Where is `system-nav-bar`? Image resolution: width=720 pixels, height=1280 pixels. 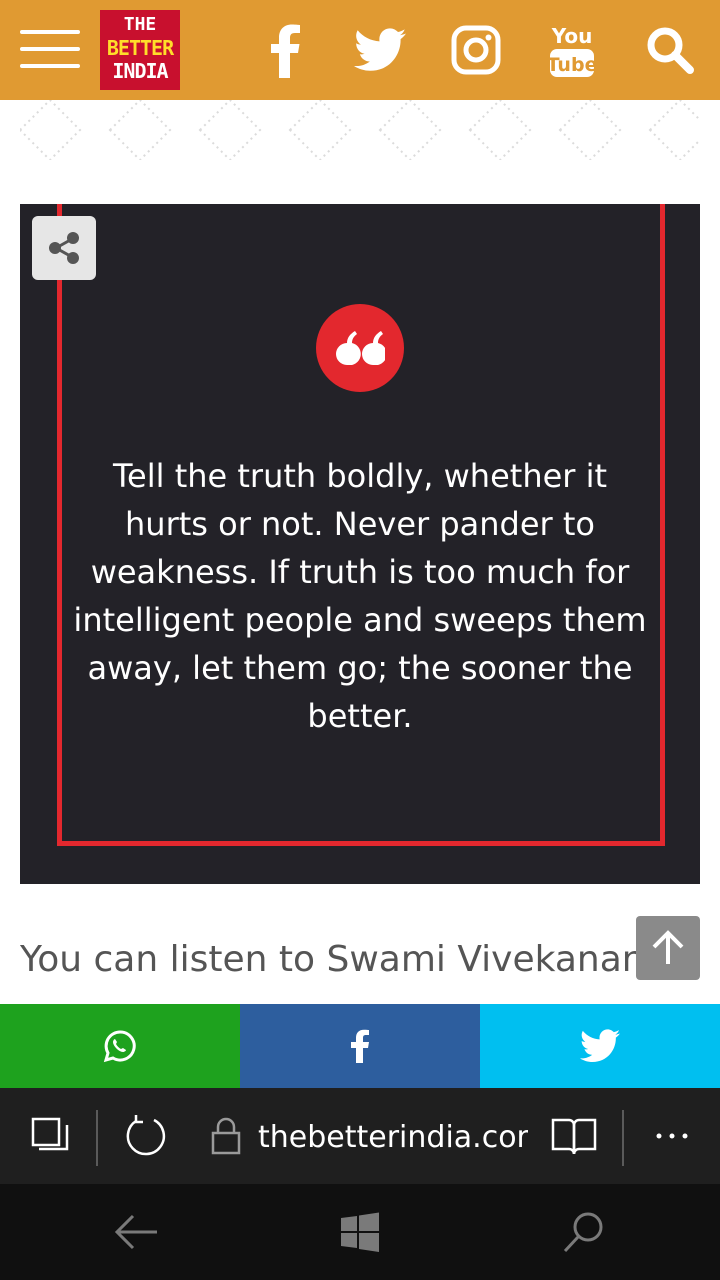 system-nav-bar is located at coordinates (360, 1232).